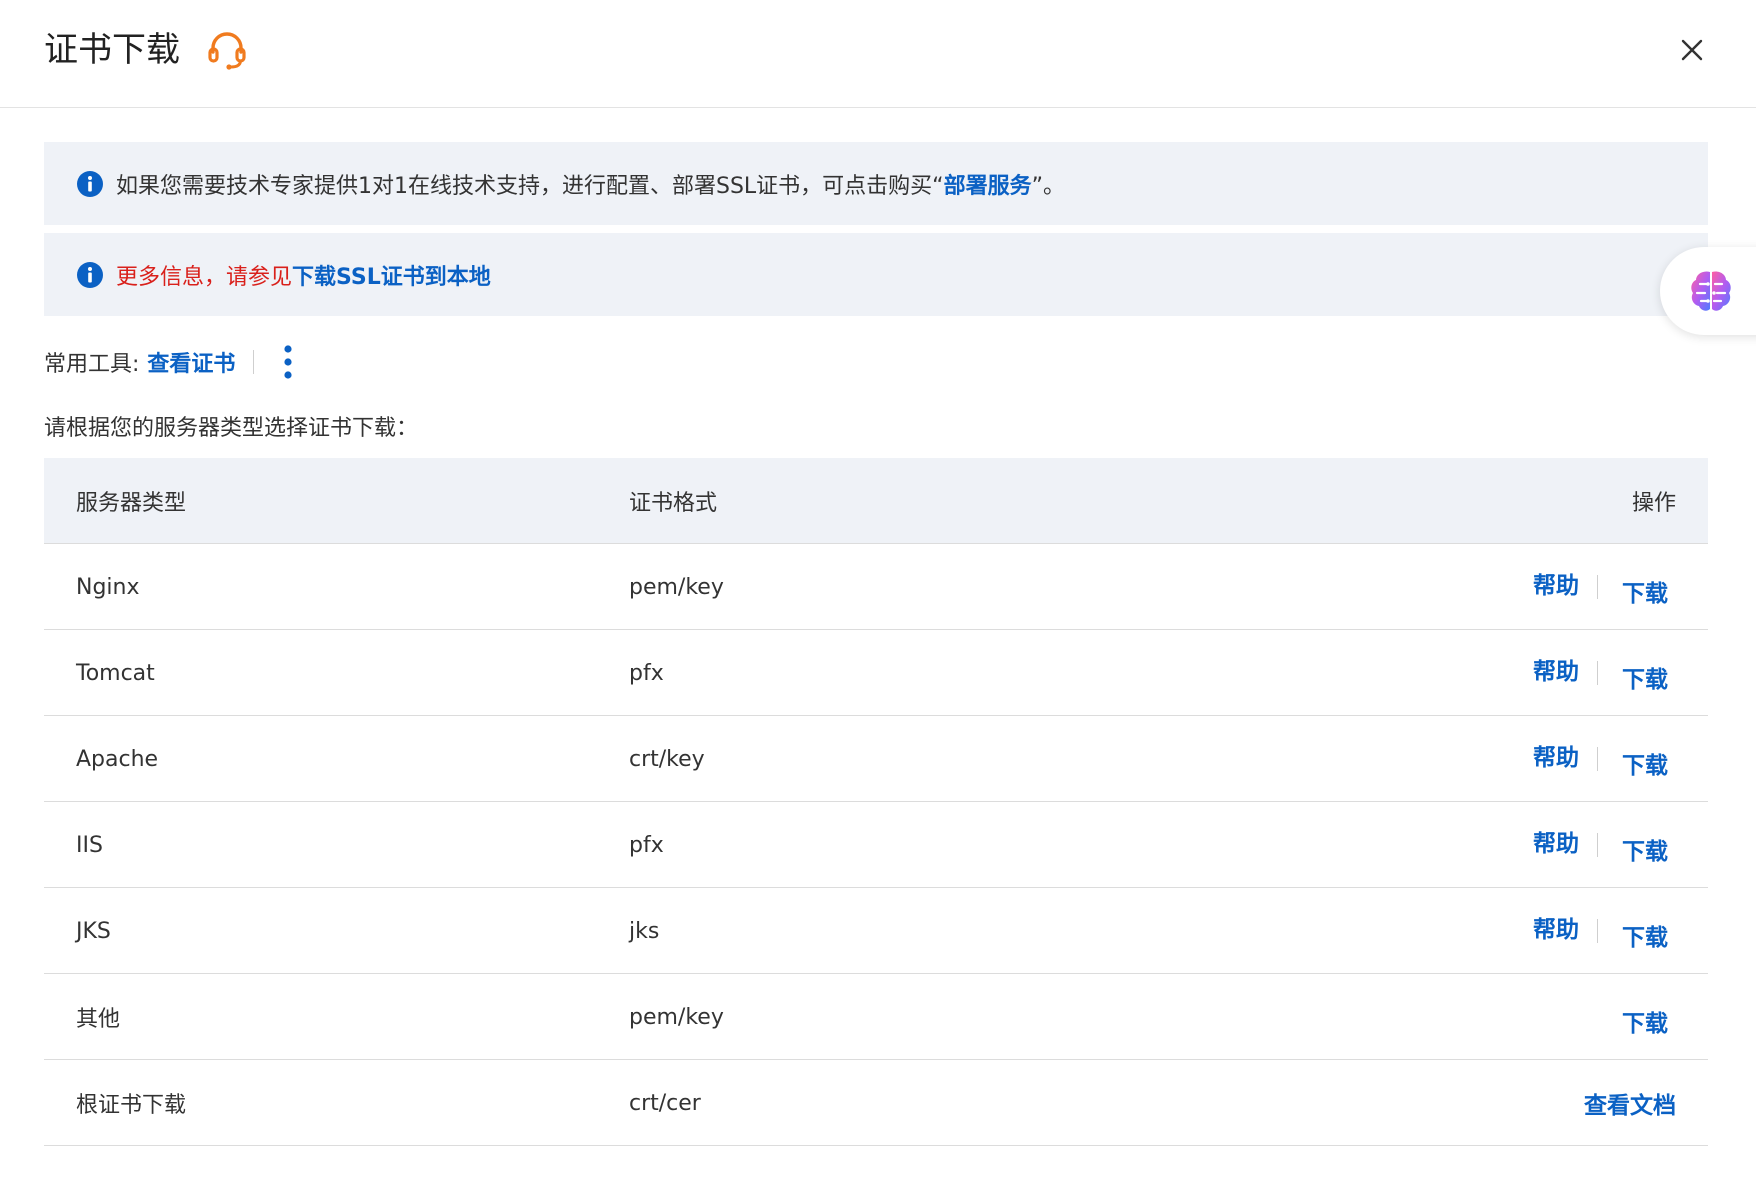 This screenshot has height=1192, width=1756. Describe the element at coordinates (1711, 291) in the screenshot. I see `brain-icon` at that location.